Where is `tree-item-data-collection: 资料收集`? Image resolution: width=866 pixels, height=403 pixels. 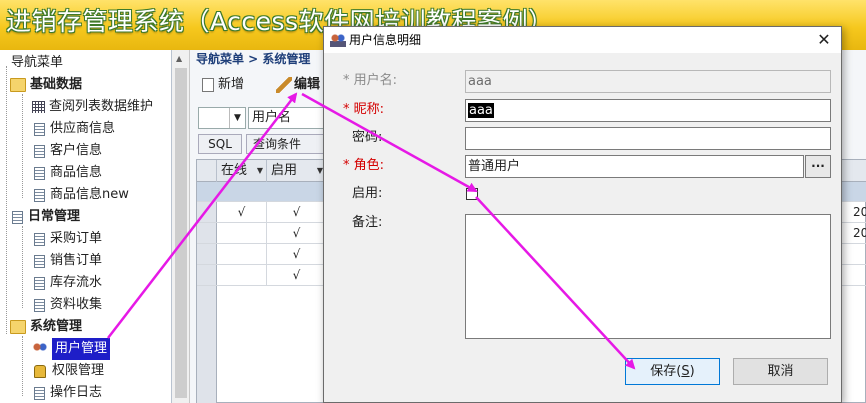 tree-item-data-collection: 资料收集 is located at coordinates (67, 305).